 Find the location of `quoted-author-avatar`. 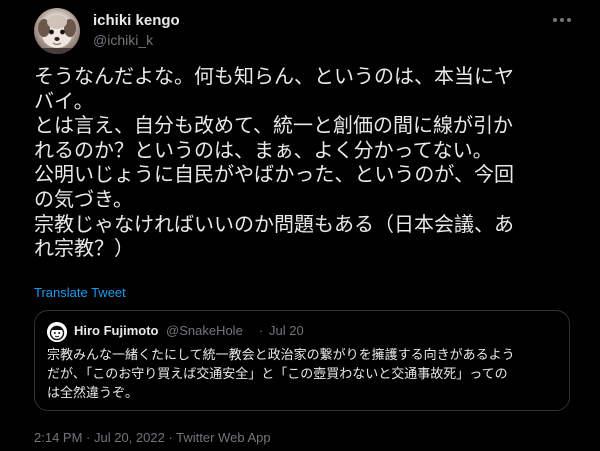

quoted-author-avatar is located at coordinates (57, 332).